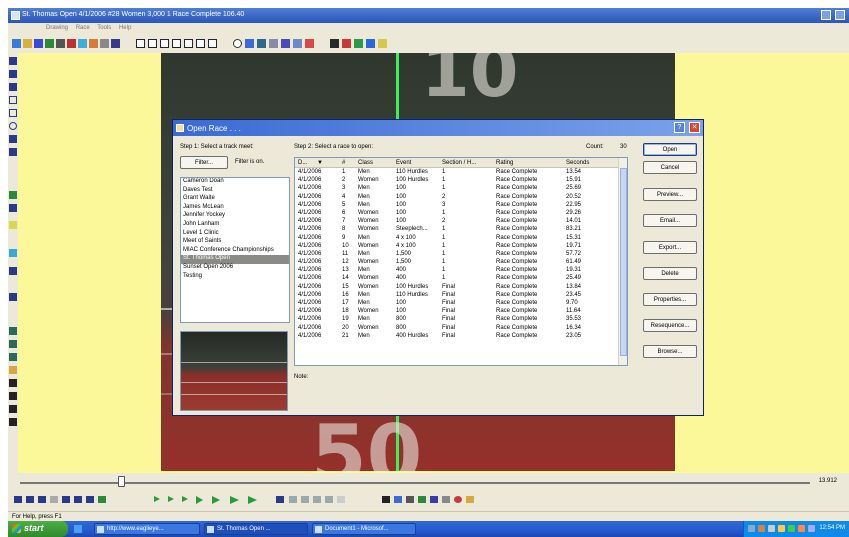  What do you see at coordinates (188, 43) in the screenshot?
I see `layout-quad-icon` at bounding box center [188, 43].